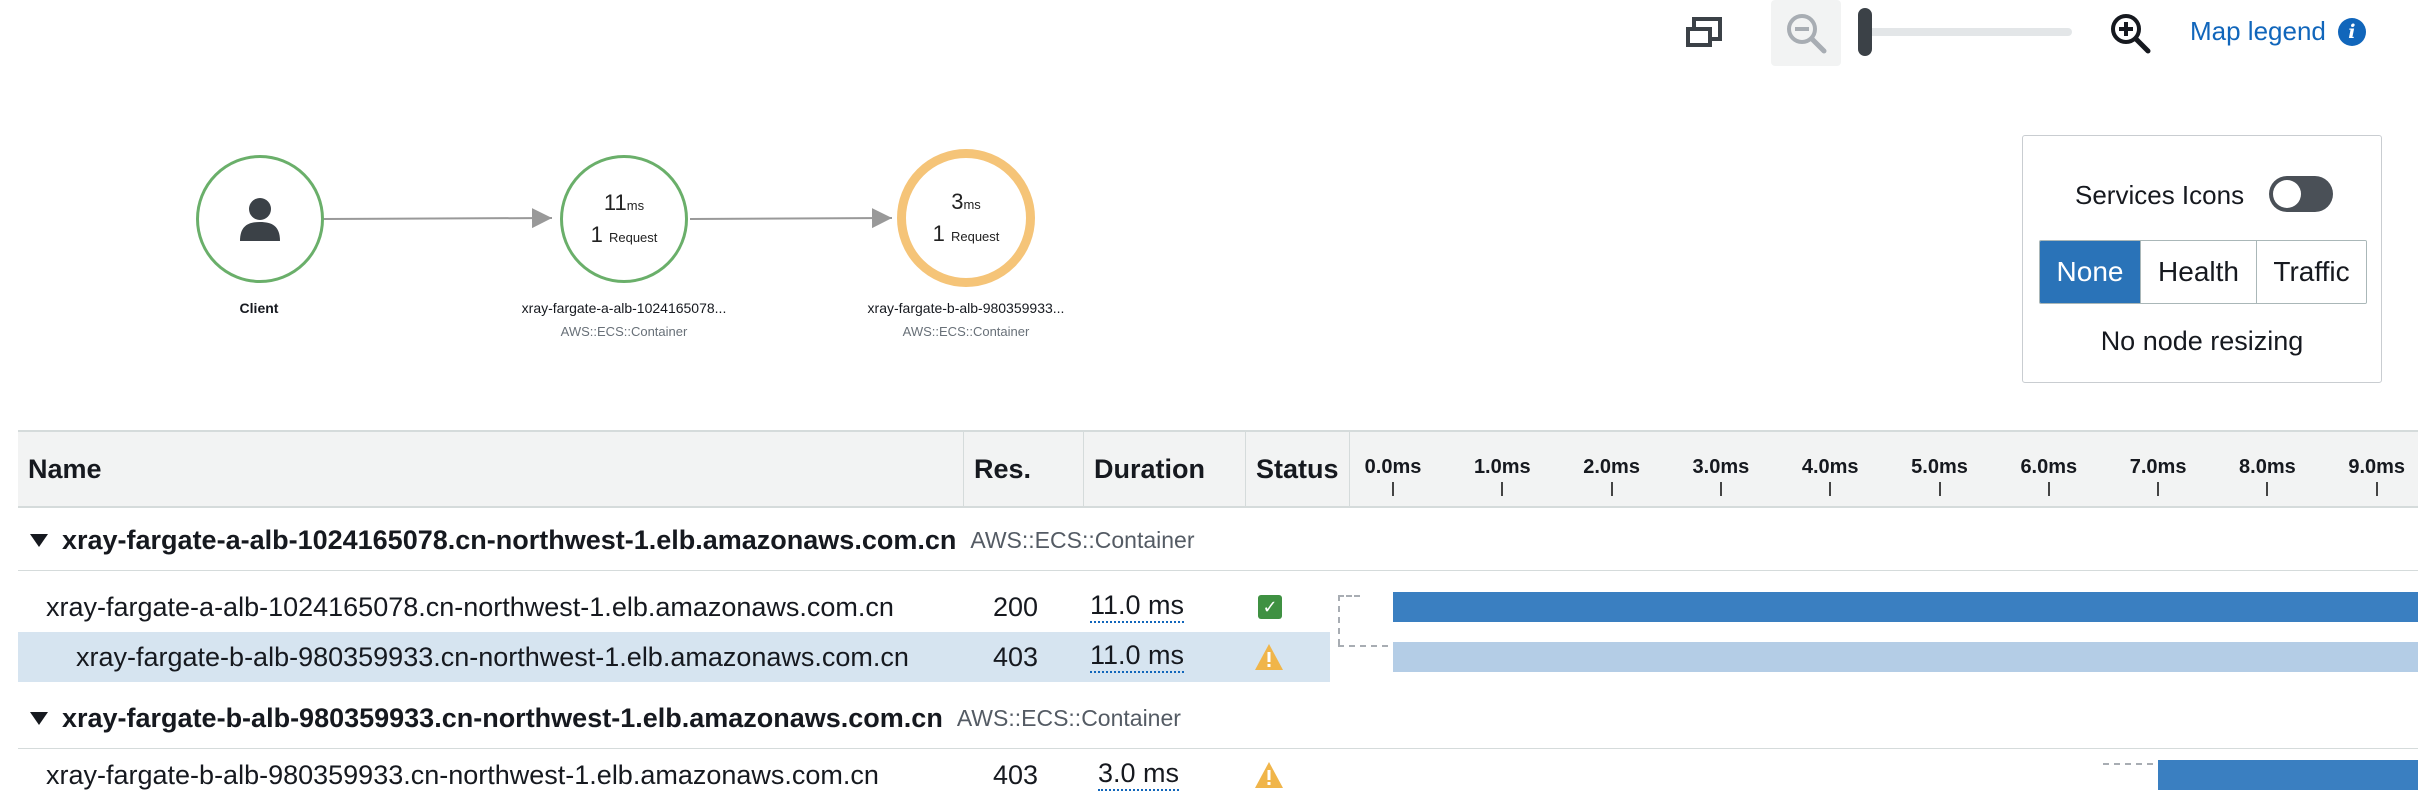 The width and height of the screenshot is (2418, 800). Describe the element at coordinates (791, 218) in the screenshot. I see `edge-svc-a-to-svc-b` at that location.